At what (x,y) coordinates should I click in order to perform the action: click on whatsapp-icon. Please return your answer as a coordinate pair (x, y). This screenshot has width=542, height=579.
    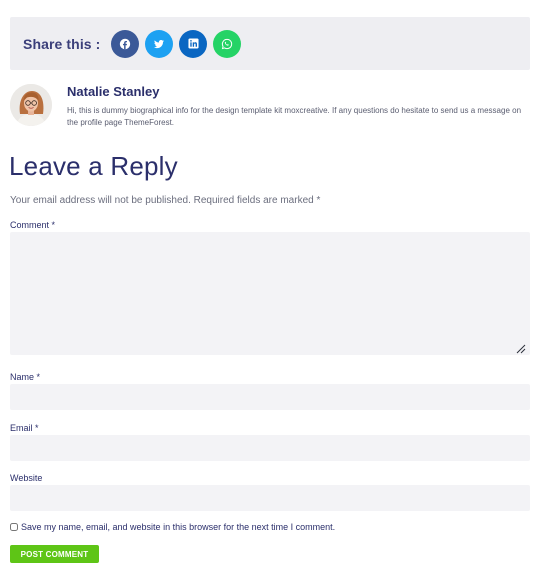
    Looking at the image, I should click on (227, 43).